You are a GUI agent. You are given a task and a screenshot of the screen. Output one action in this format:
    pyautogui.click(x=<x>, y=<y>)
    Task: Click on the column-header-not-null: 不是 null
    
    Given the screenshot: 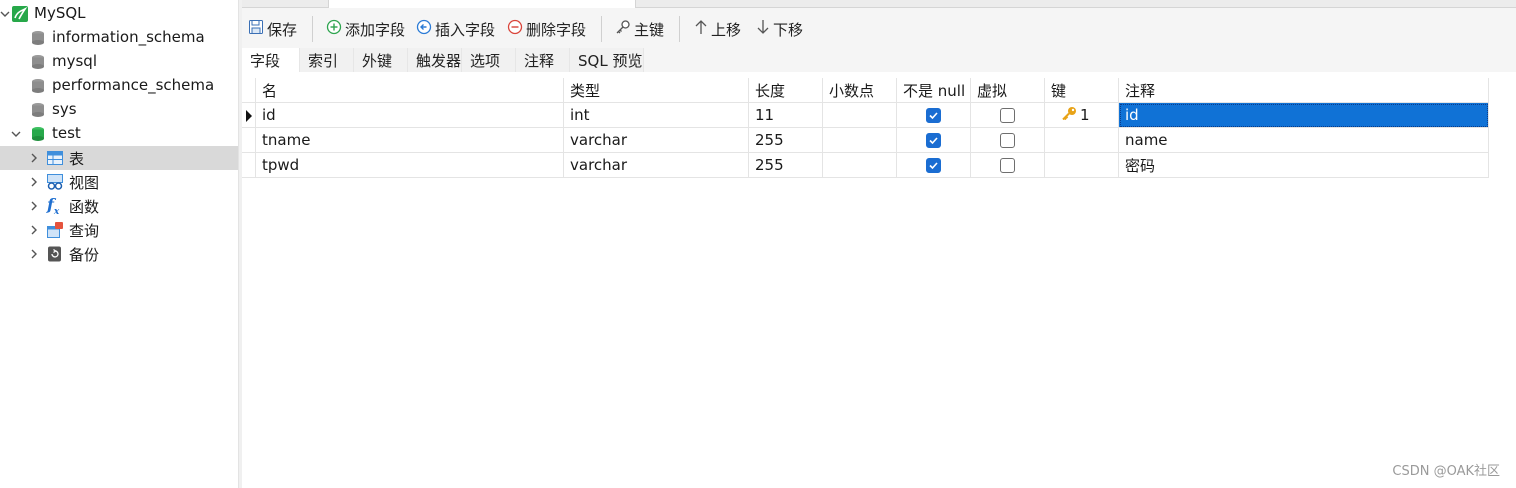 What is the action you would take?
    pyautogui.click(x=934, y=90)
    